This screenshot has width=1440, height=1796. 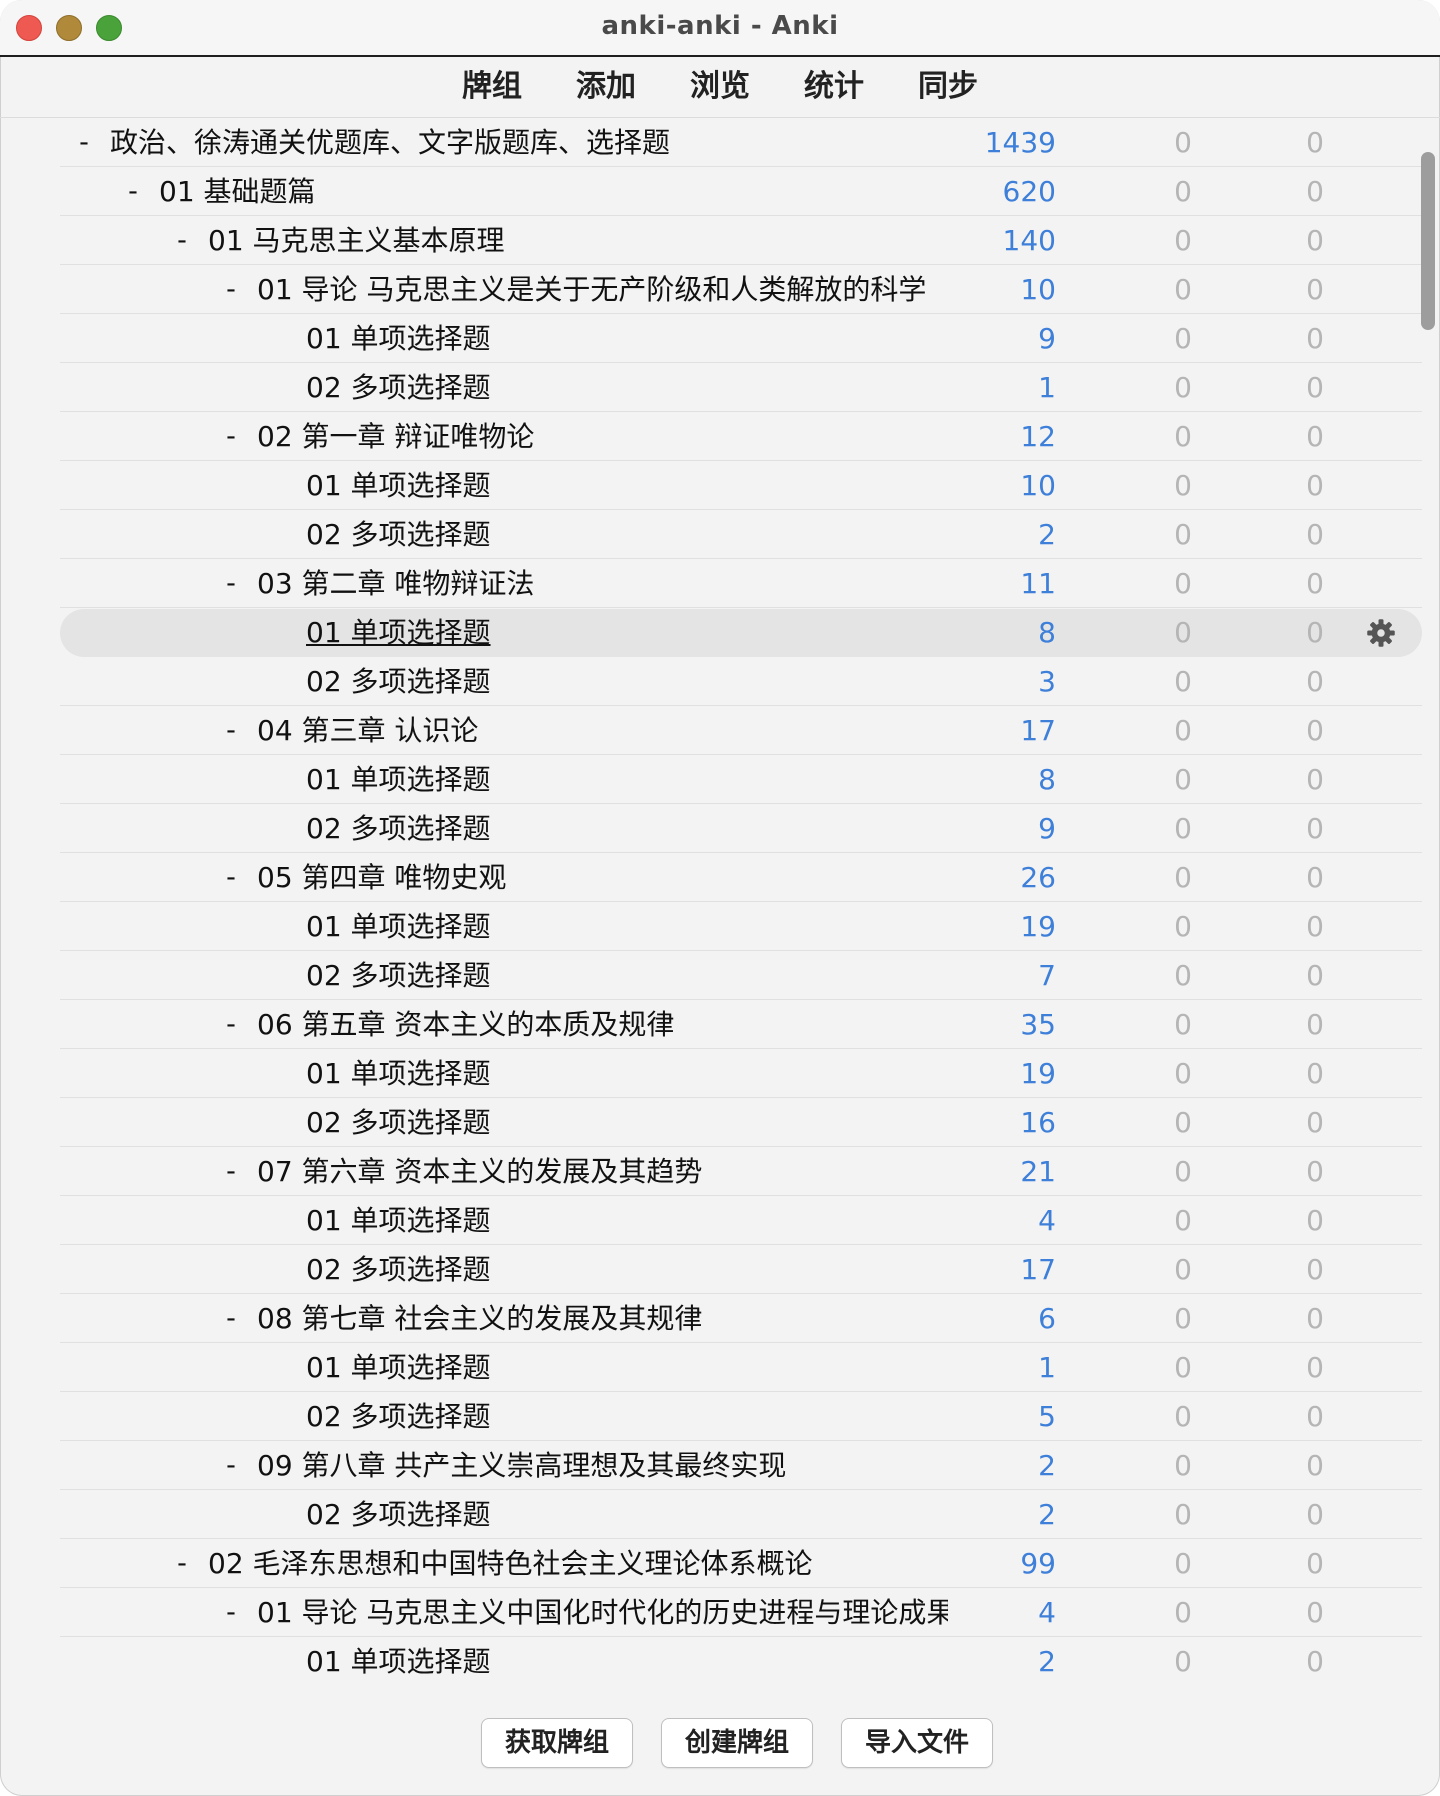 I want to click on deck-row: 02 多项选择题 3 0 0, so click(x=741, y=682).